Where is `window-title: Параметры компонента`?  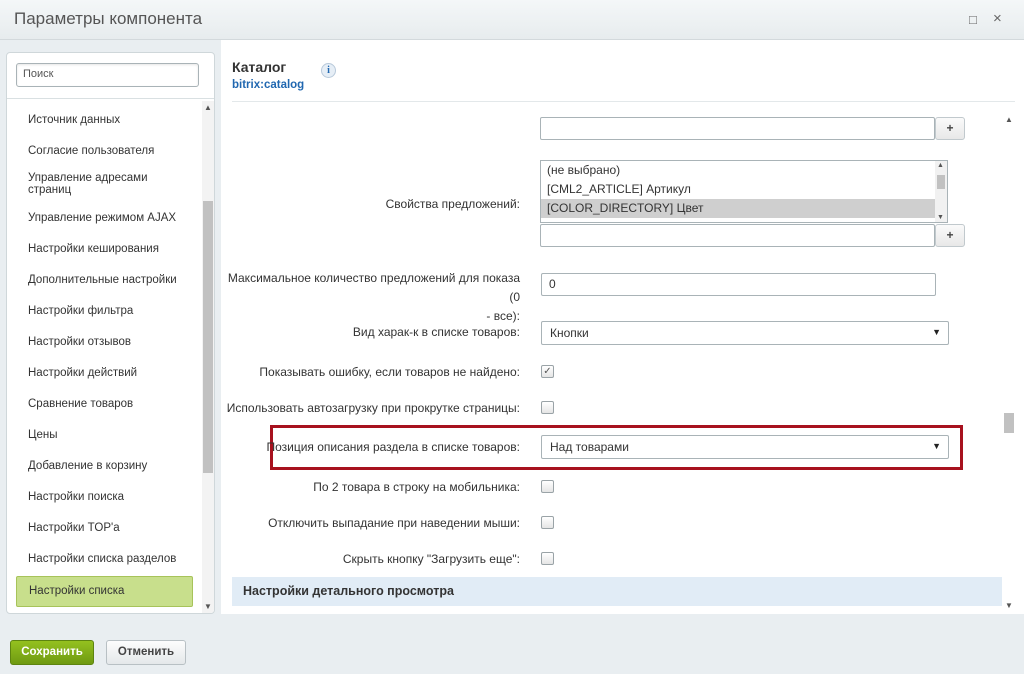
window-title: Параметры компонента is located at coordinates (108, 18).